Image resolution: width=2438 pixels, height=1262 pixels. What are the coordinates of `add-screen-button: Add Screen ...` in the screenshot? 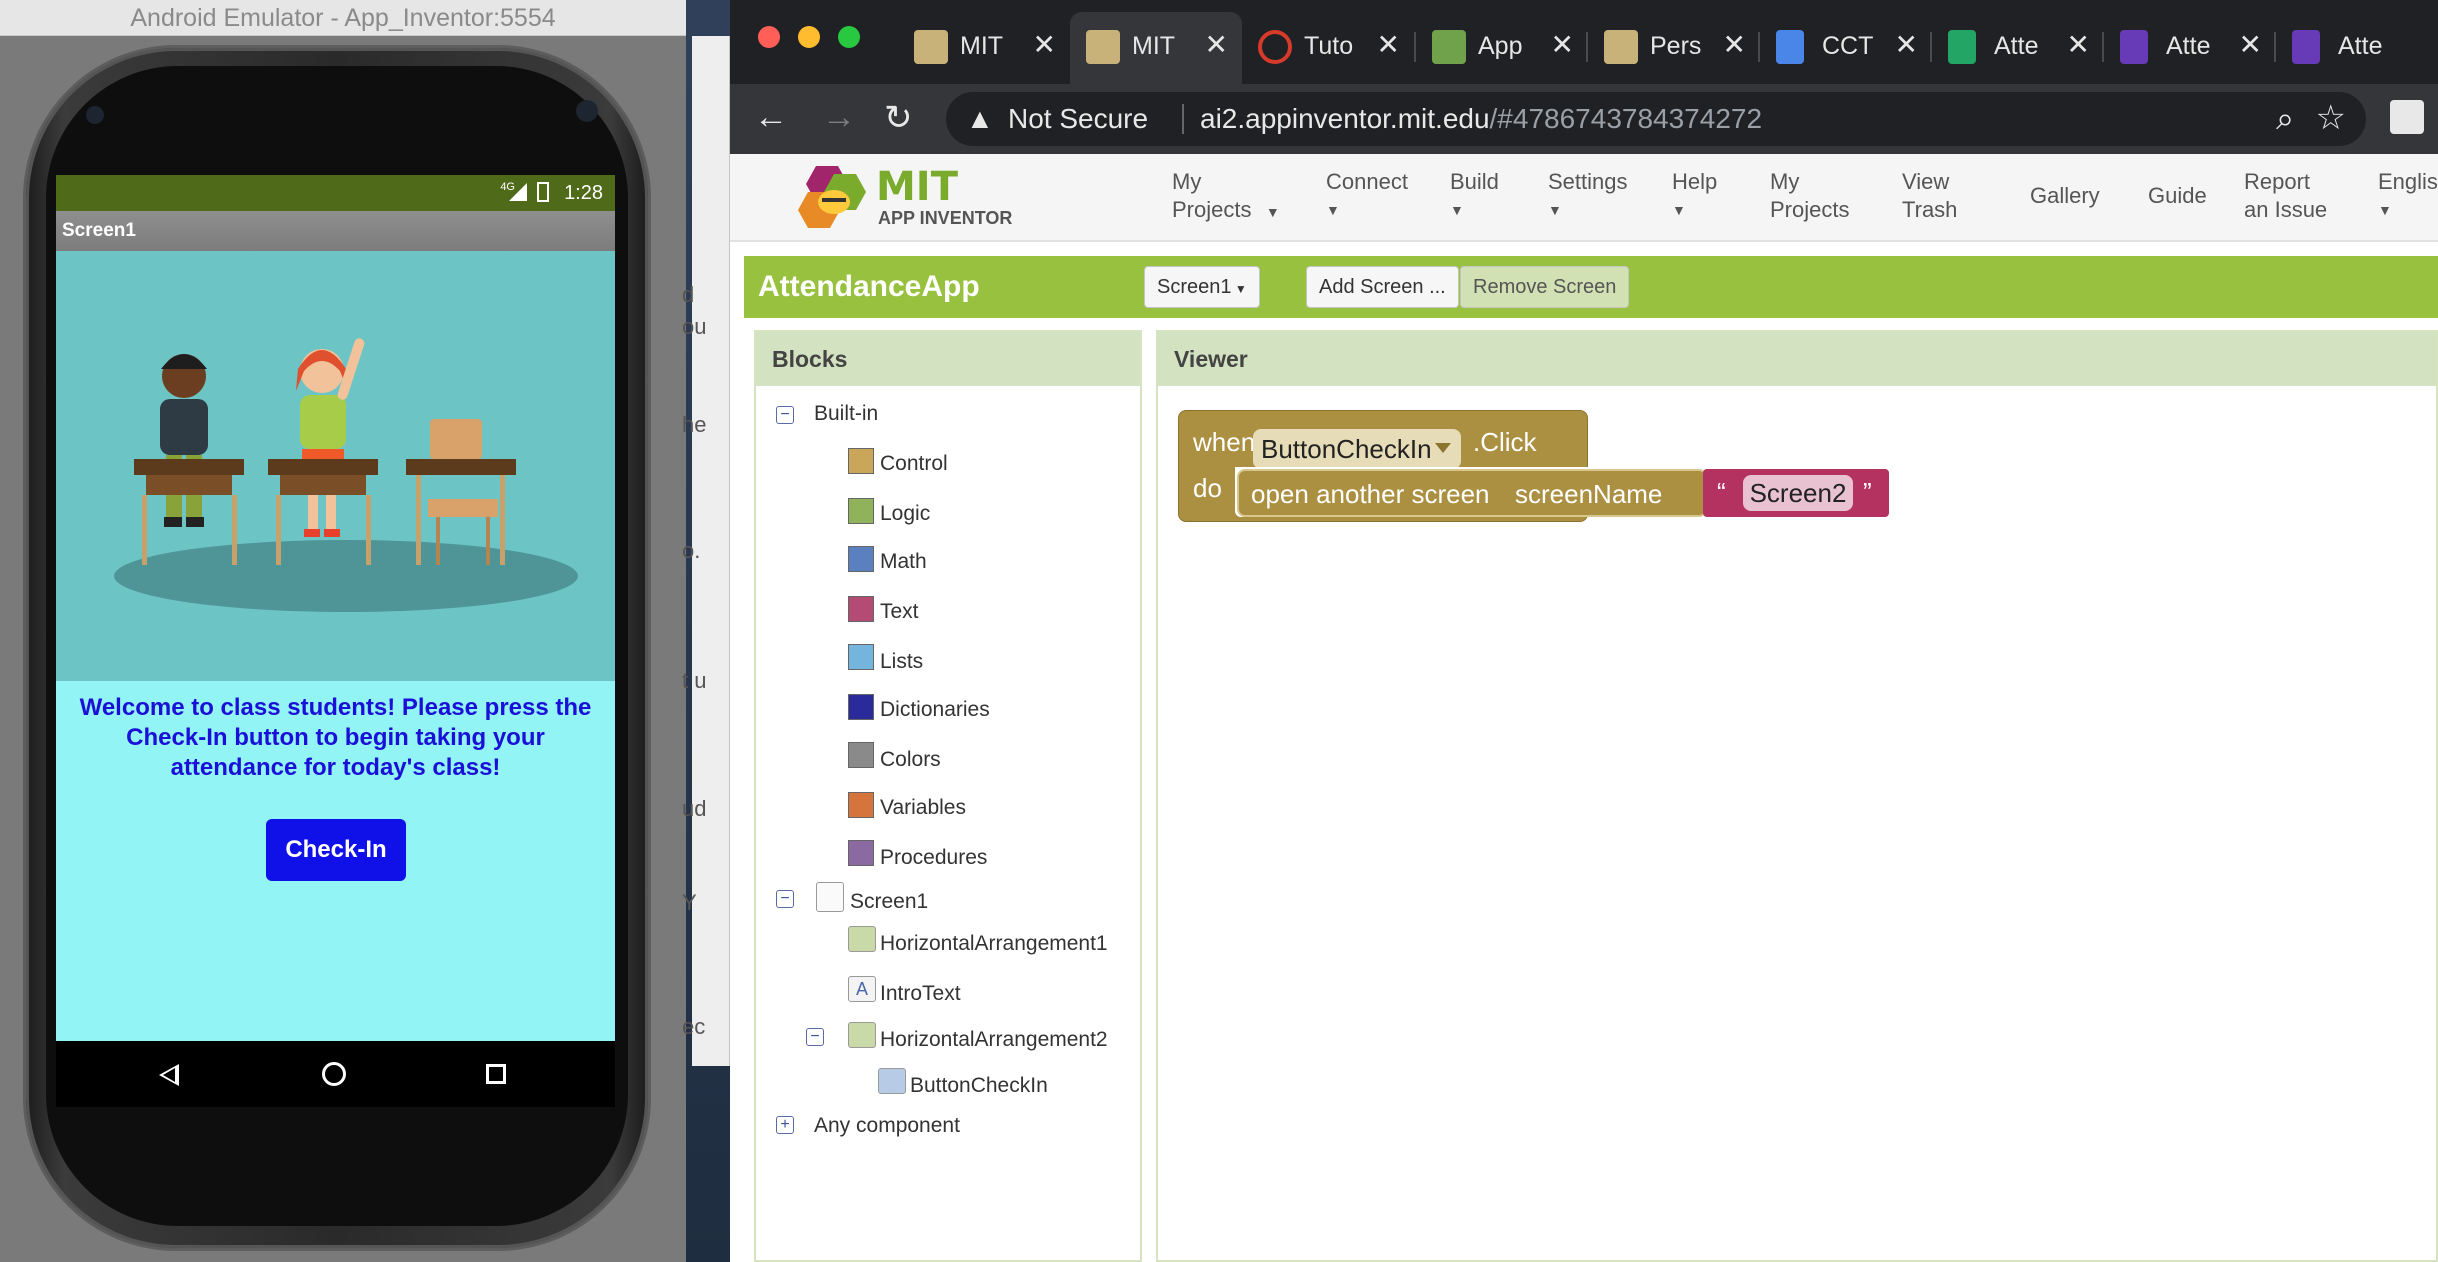 It's located at (1382, 287).